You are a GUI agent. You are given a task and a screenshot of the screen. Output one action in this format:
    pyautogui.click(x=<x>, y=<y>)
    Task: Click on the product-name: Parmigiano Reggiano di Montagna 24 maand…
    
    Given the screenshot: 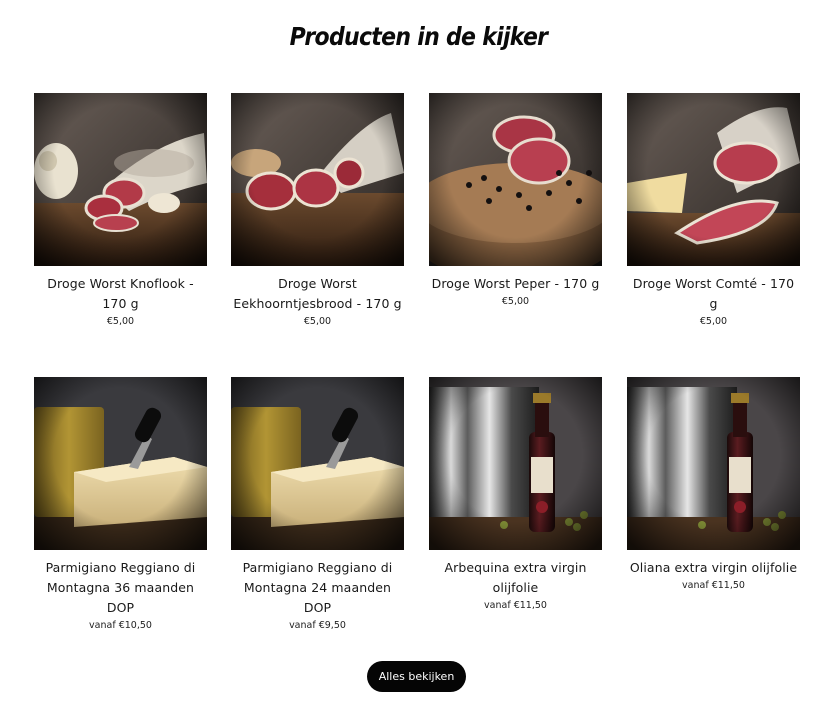 What is the action you would take?
    pyautogui.click(x=317, y=588)
    